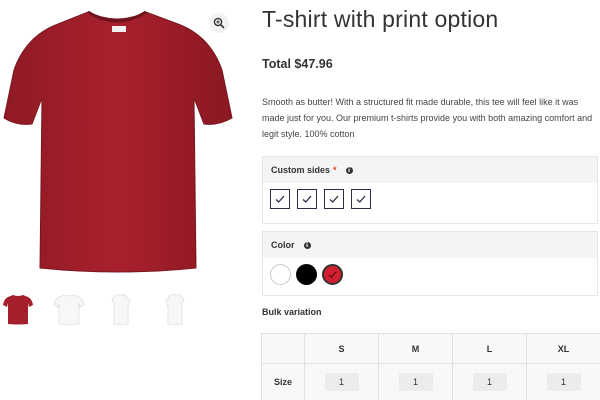 The image size is (600, 400). I want to click on zoom-in-icon, so click(219, 23).